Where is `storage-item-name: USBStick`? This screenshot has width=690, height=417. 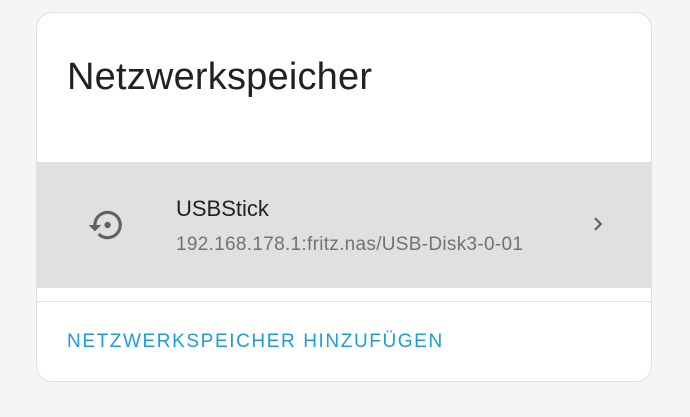 storage-item-name: USBStick is located at coordinates (222, 208).